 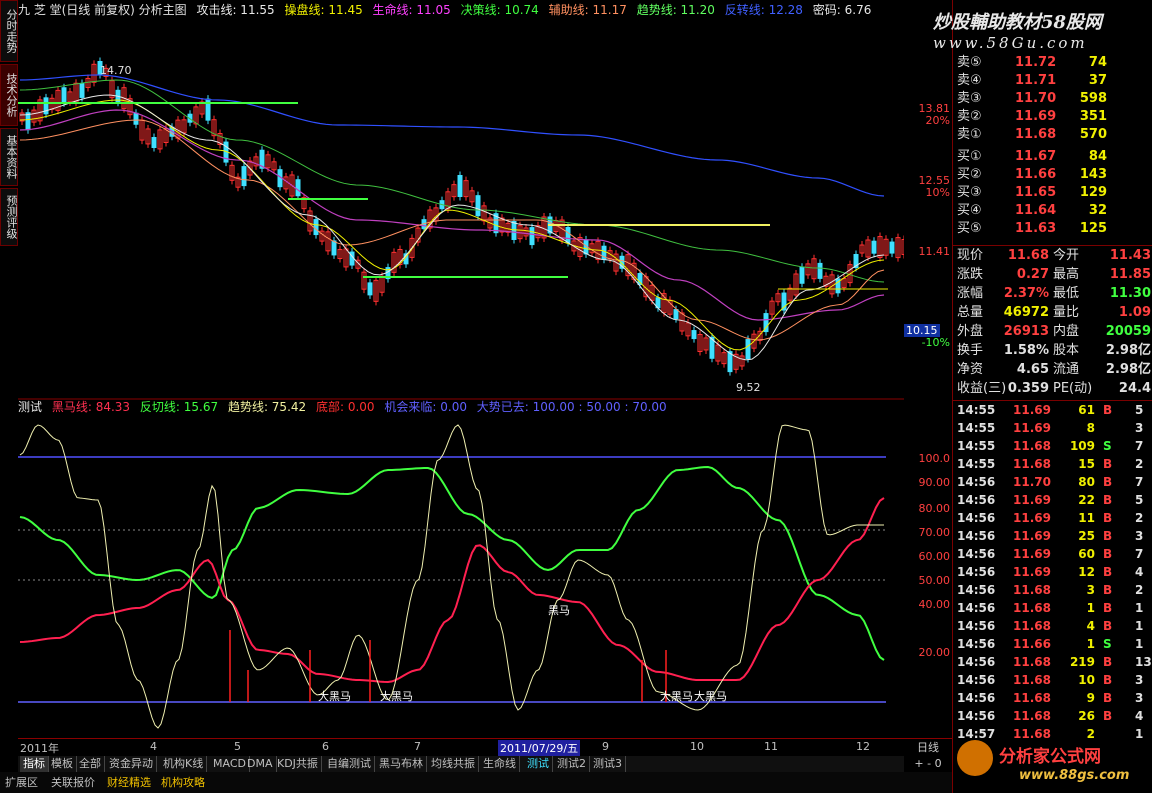 What do you see at coordinates (9, 31) in the screenshot?
I see `tab-intraday: 分时走势` at bounding box center [9, 31].